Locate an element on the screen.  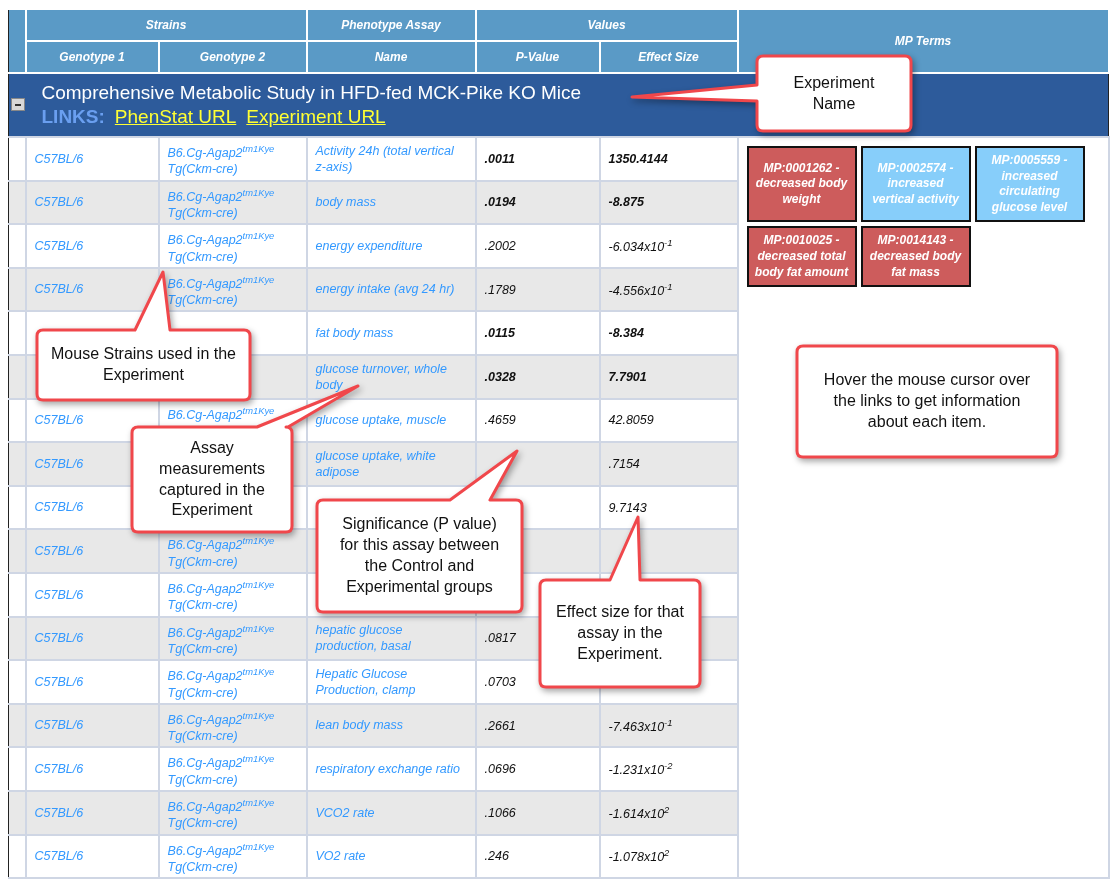
callout-text: Effect size for that assay in the Experiment. is located at coordinates (620, 633).